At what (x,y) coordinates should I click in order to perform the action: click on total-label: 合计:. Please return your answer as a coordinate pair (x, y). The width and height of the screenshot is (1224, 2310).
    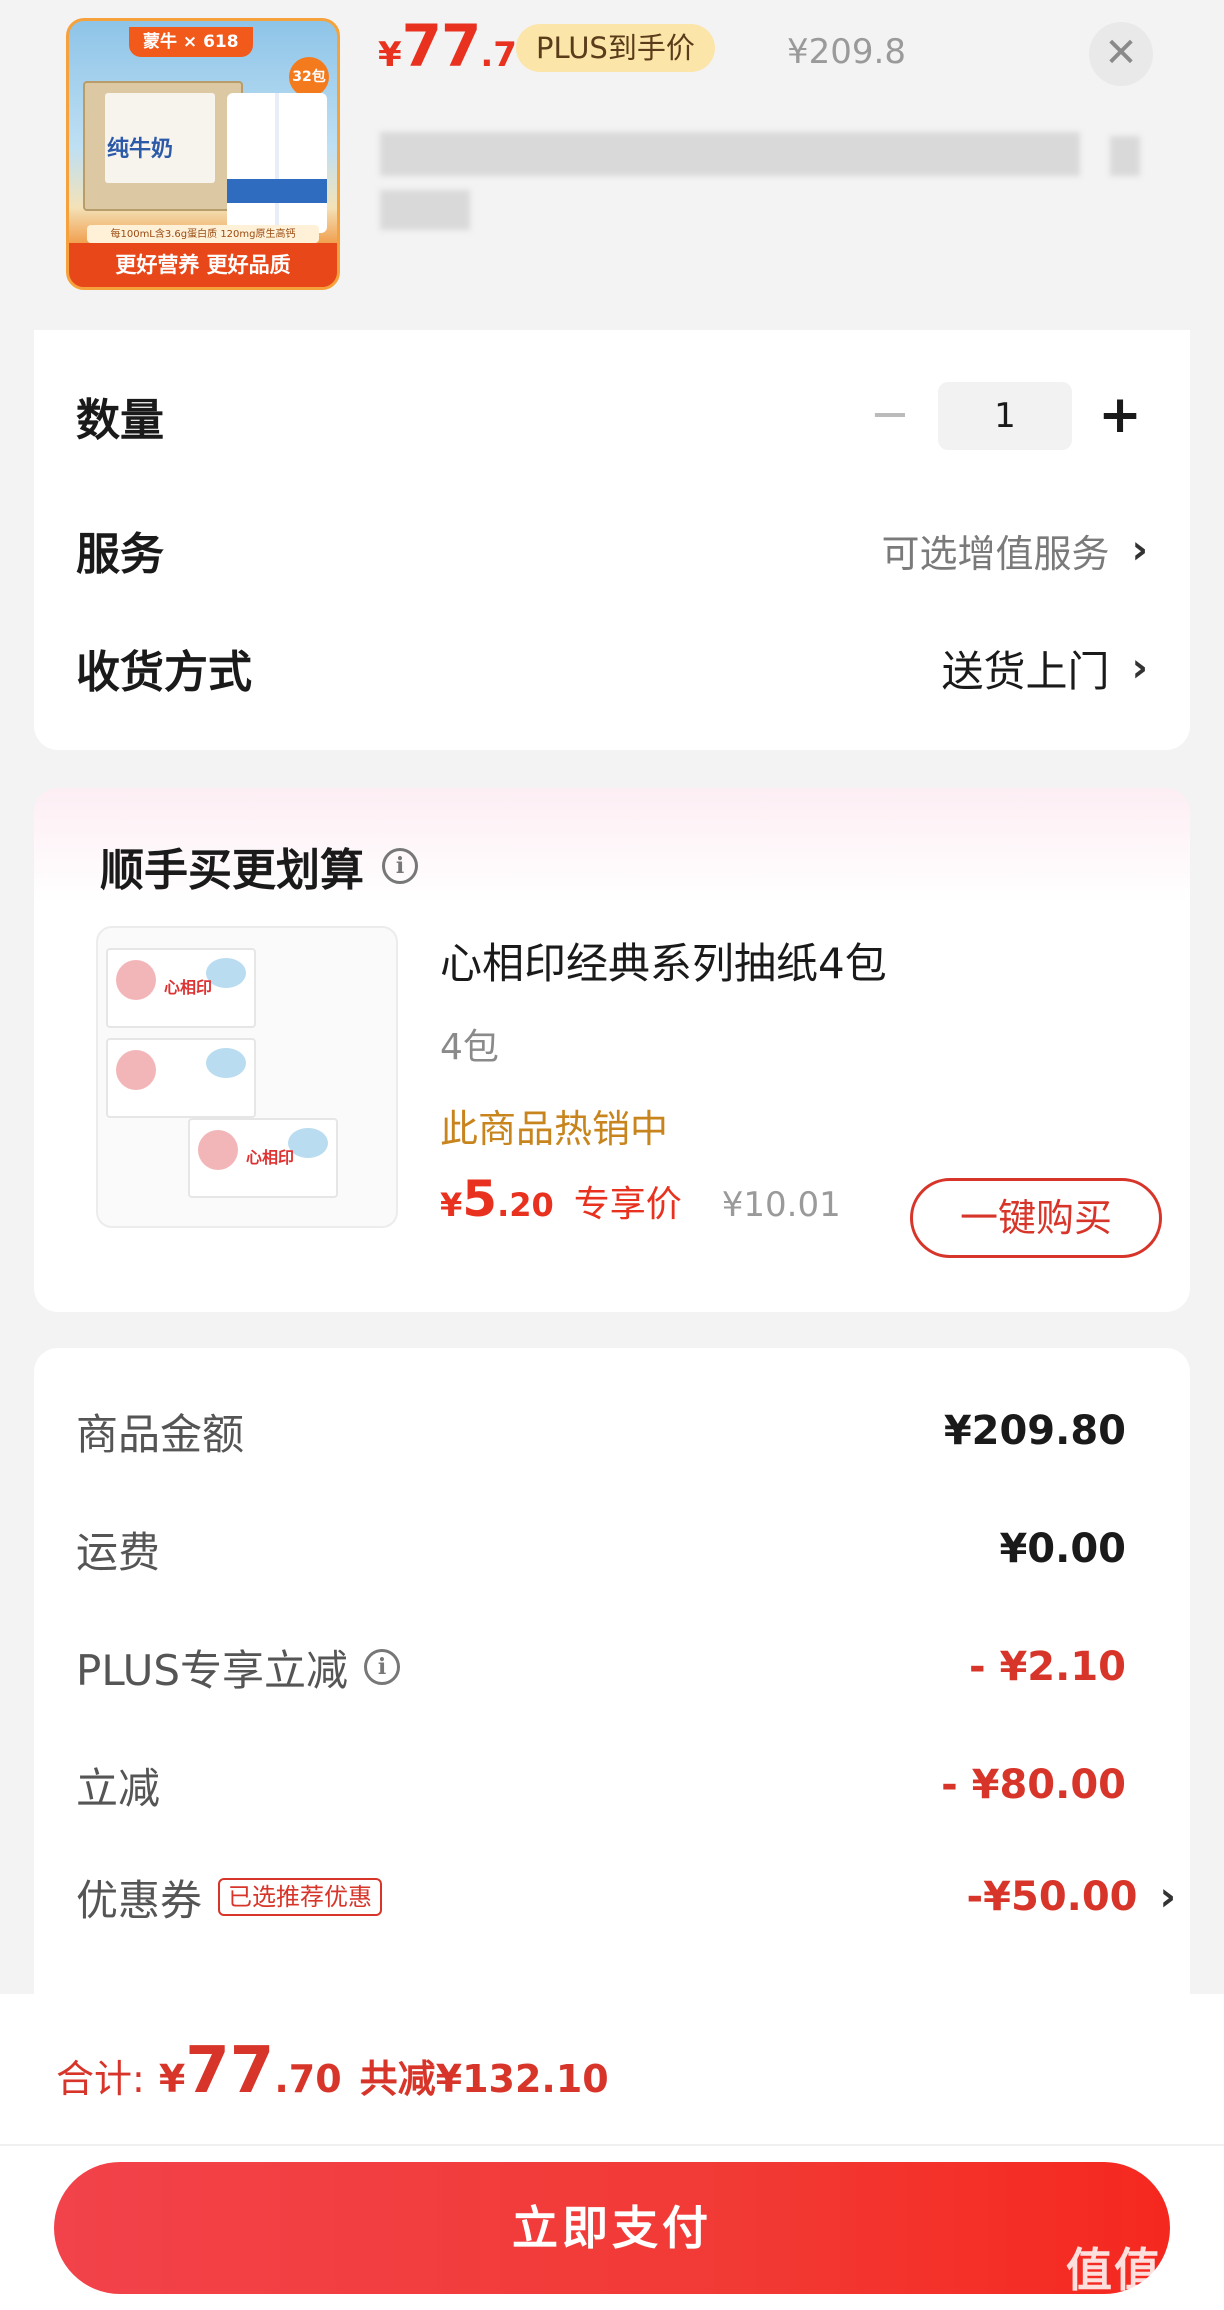
    Looking at the image, I should click on (100, 2079).